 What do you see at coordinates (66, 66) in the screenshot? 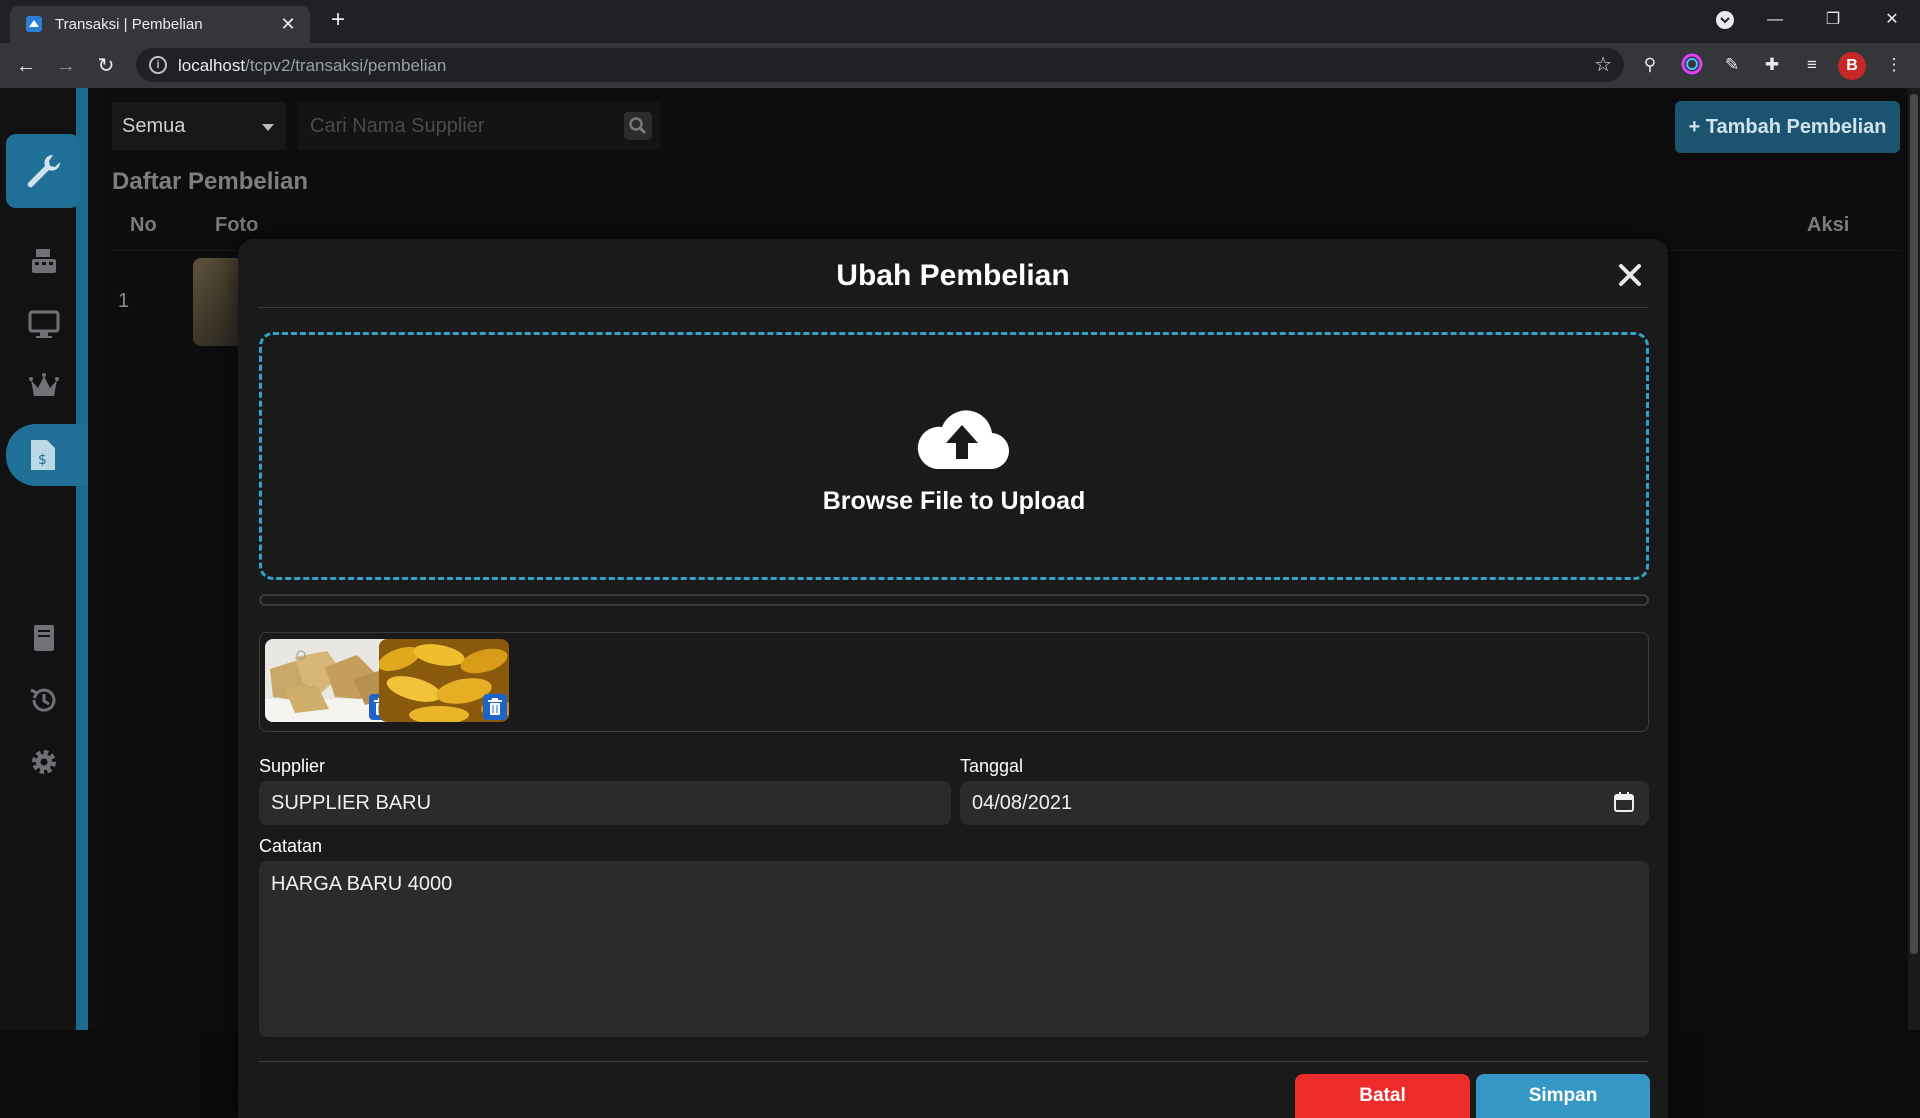
I see `forward-icon: →` at bounding box center [66, 66].